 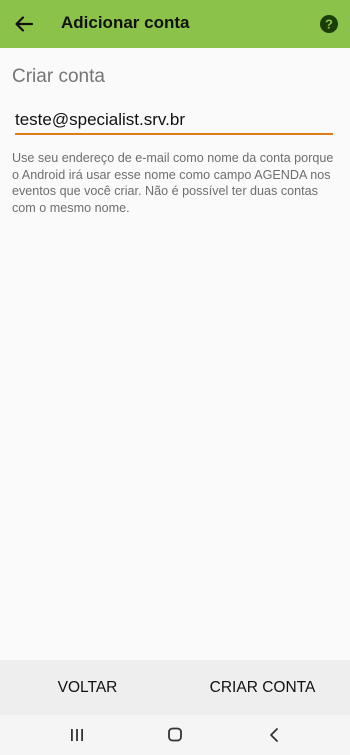 What do you see at coordinates (262, 687) in the screenshot?
I see `create-account-button: CRIAR CONTA` at bounding box center [262, 687].